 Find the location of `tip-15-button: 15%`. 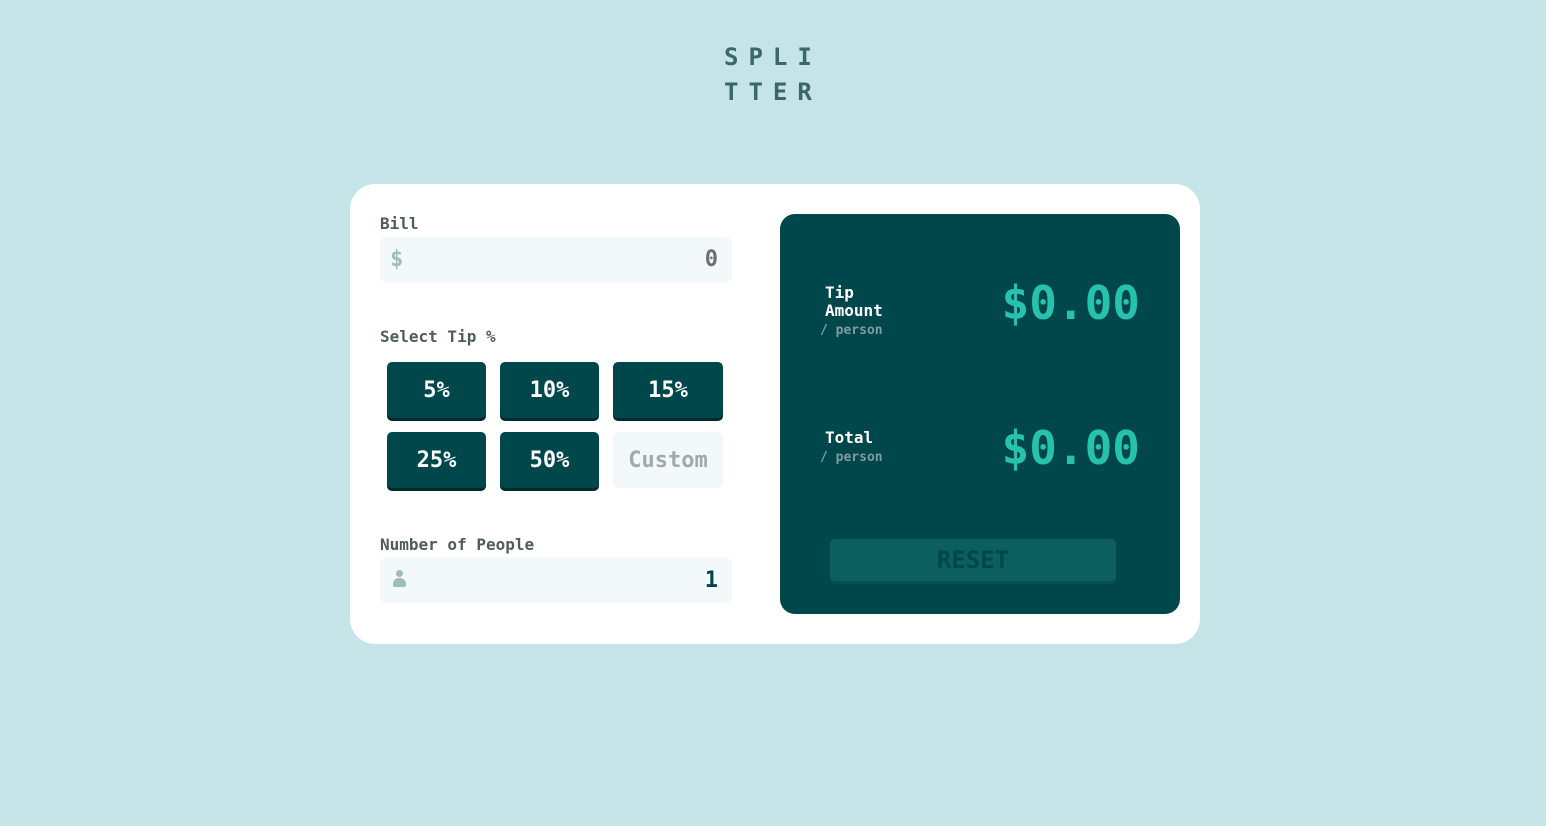

tip-15-button: 15% is located at coordinates (668, 390).